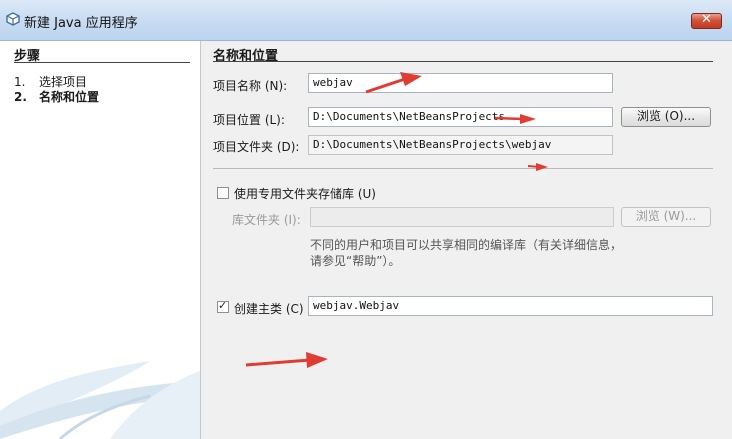 The image size is (732, 439). What do you see at coordinates (366, 20) in the screenshot?
I see `title-bar: 新建 Java 应用程序 ✕` at bounding box center [366, 20].